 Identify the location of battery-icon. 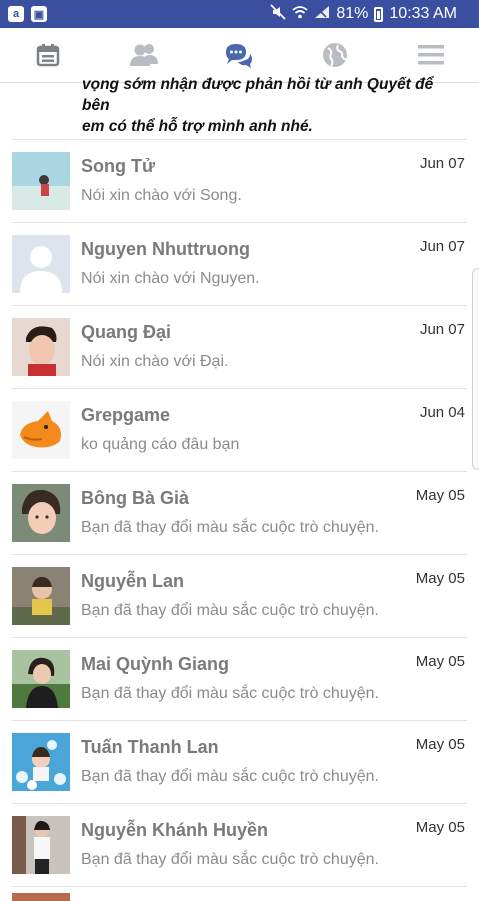
(379, 14).